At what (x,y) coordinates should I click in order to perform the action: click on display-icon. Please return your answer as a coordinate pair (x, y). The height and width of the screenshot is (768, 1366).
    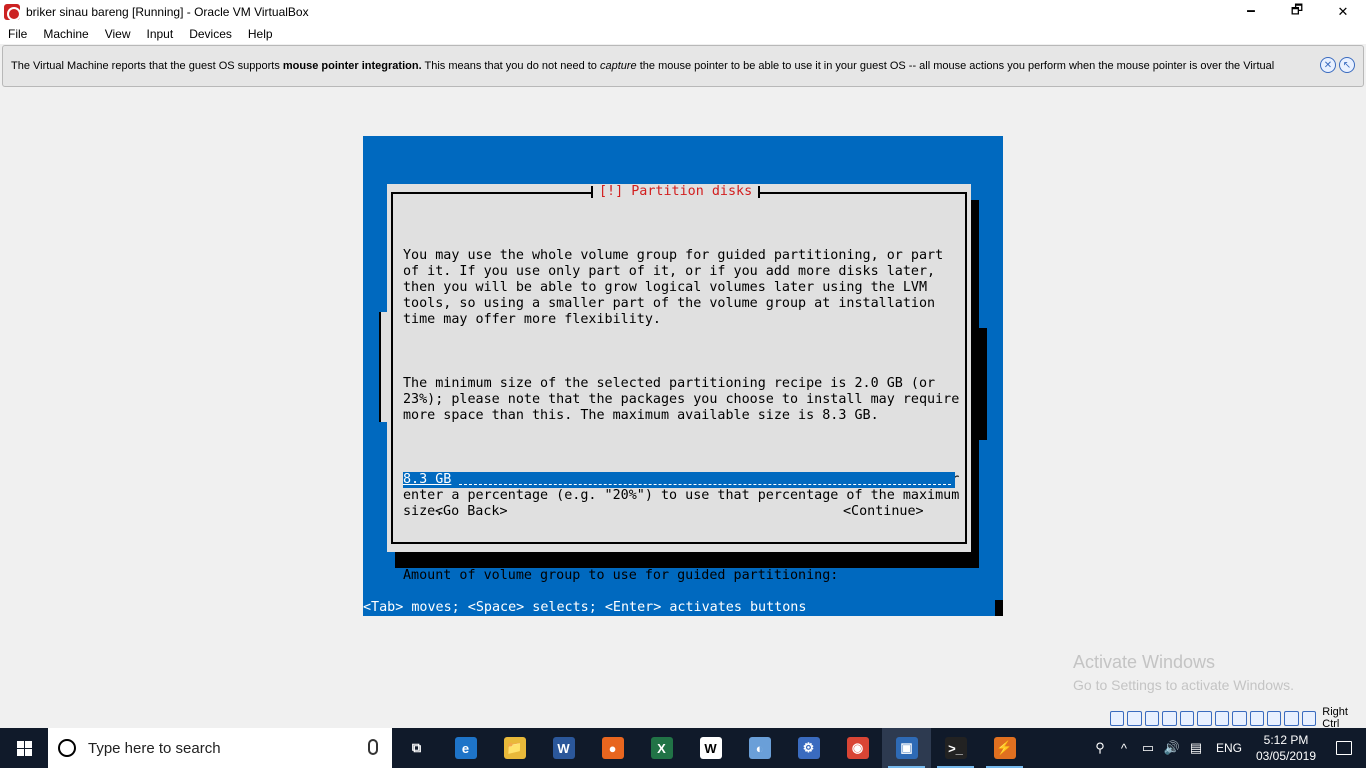
    Looking at the image, I should click on (1222, 718).